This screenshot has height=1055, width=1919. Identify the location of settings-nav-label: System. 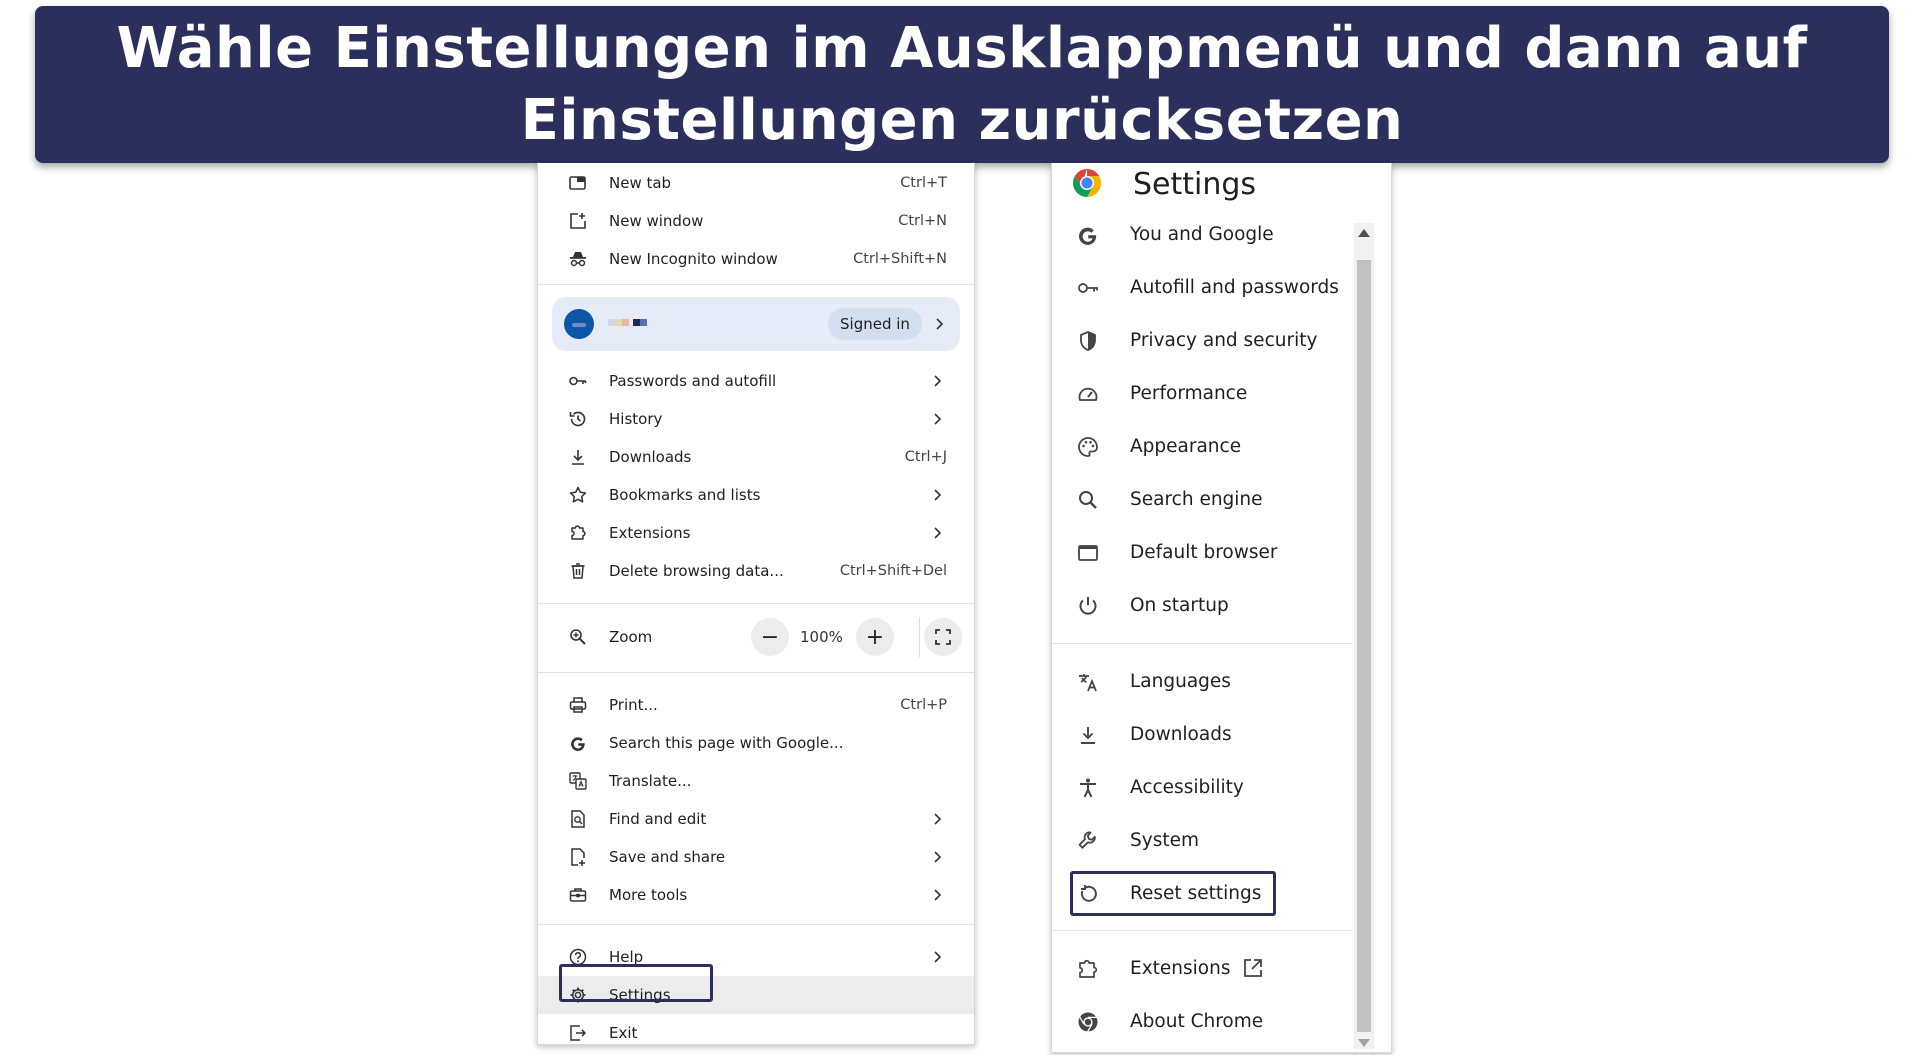
(1164, 840).